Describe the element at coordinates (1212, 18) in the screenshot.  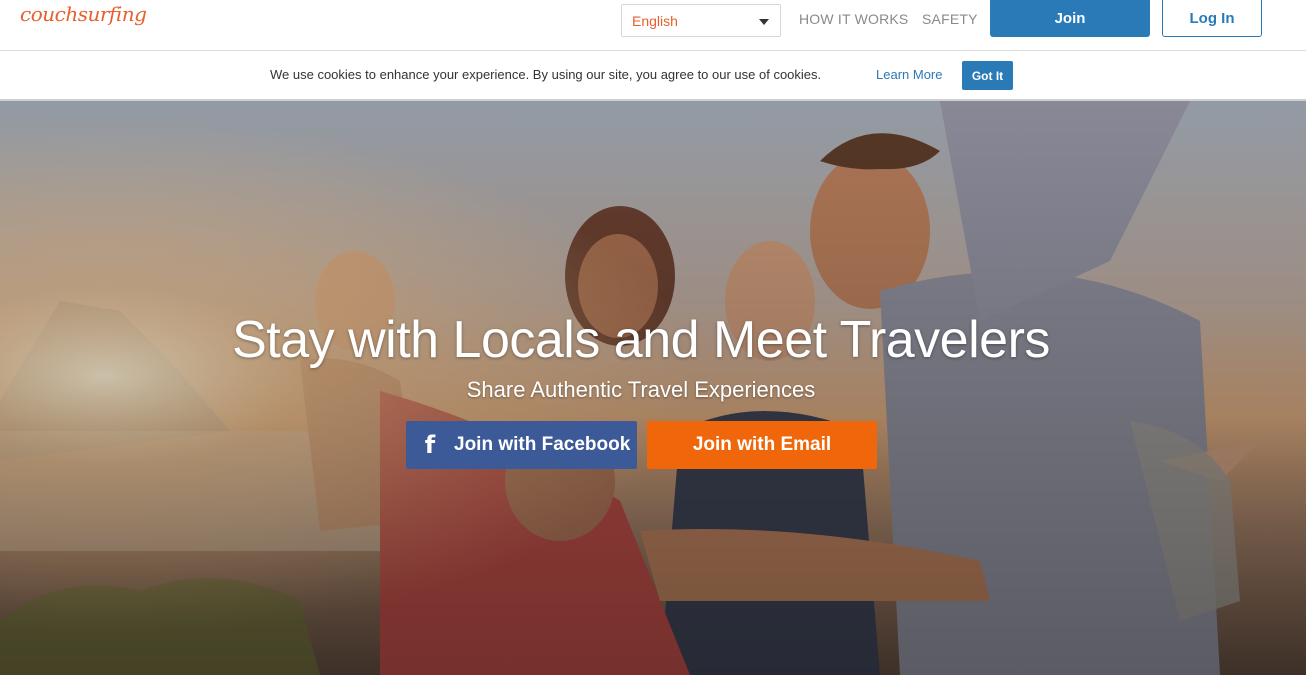
I see `login-button: Log In` at that location.